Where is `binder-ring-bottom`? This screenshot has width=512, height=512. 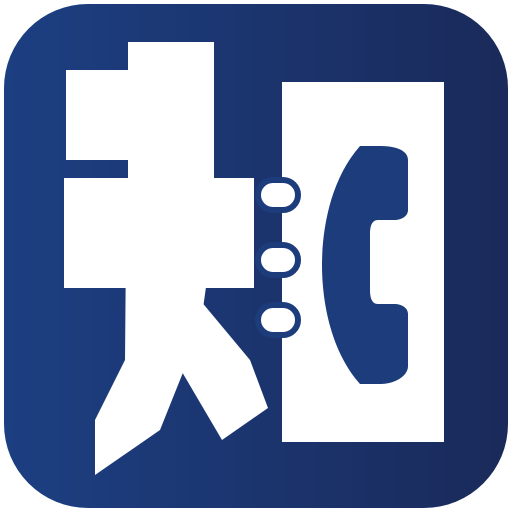 binder-ring-bottom is located at coordinates (278, 320).